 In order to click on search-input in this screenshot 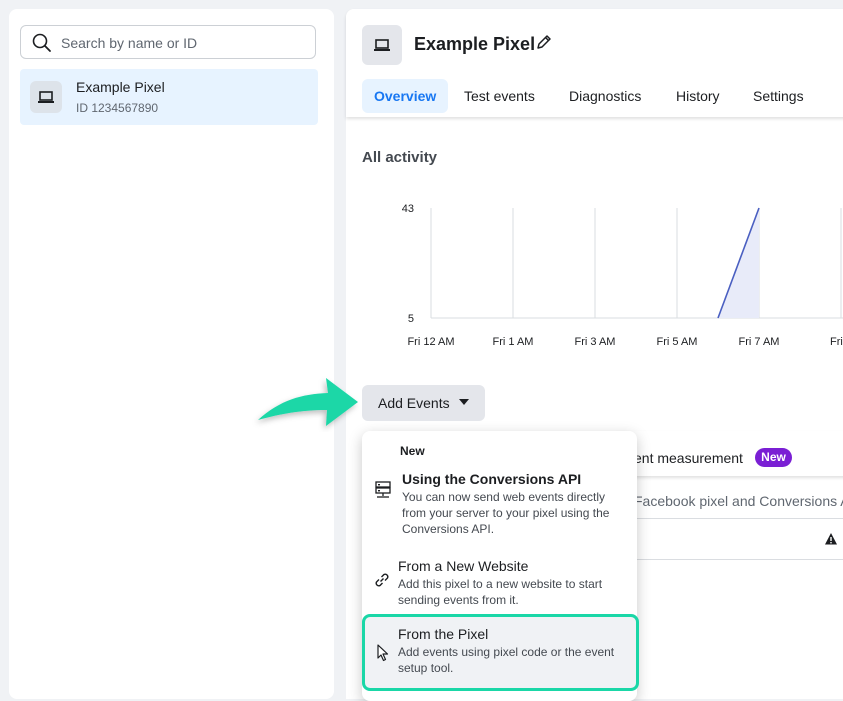, I will do `click(181, 43)`.